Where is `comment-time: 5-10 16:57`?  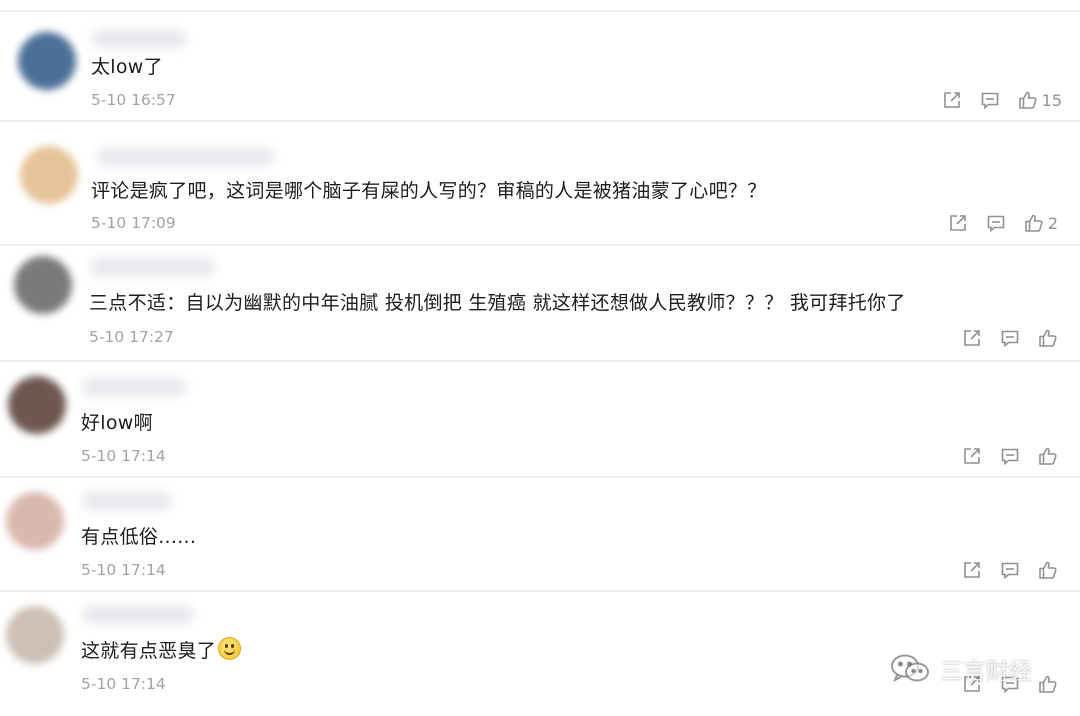 comment-time: 5-10 16:57 is located at coordinates (133, 100).